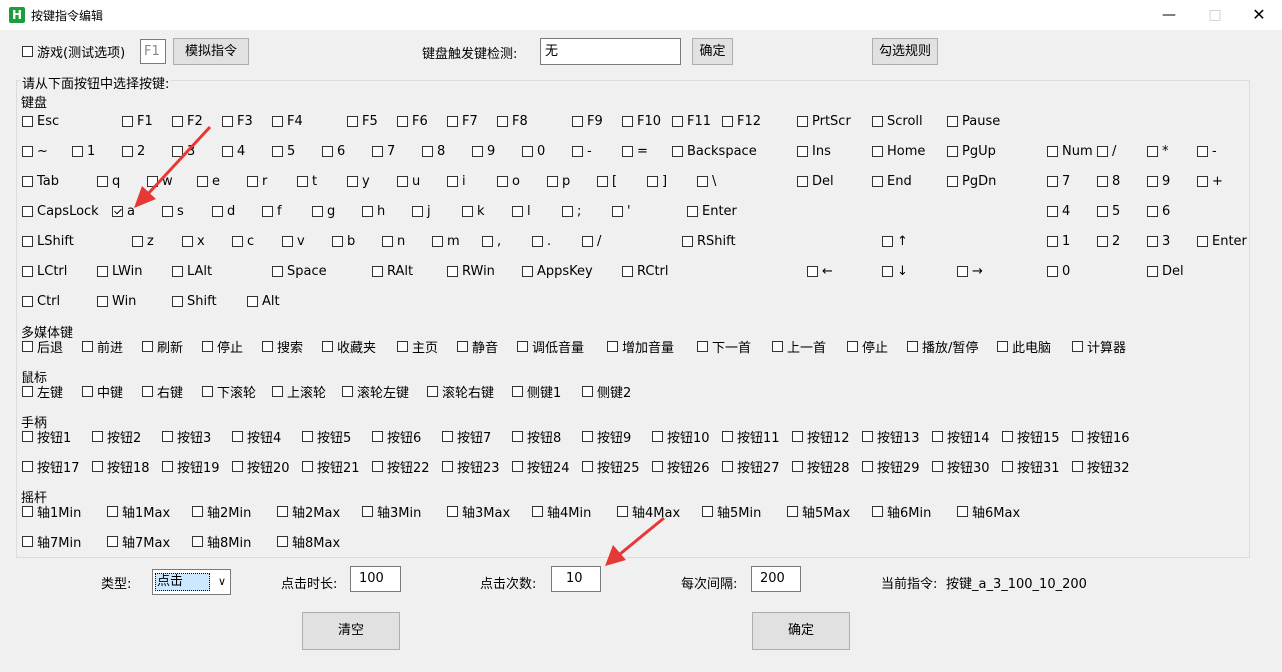 This screenshot has width=1282, height=672. What do you see at coordinates (971, 181) in the screenshot?
I see `key-checkbox: PgDn` at bounding box center [971, 181].